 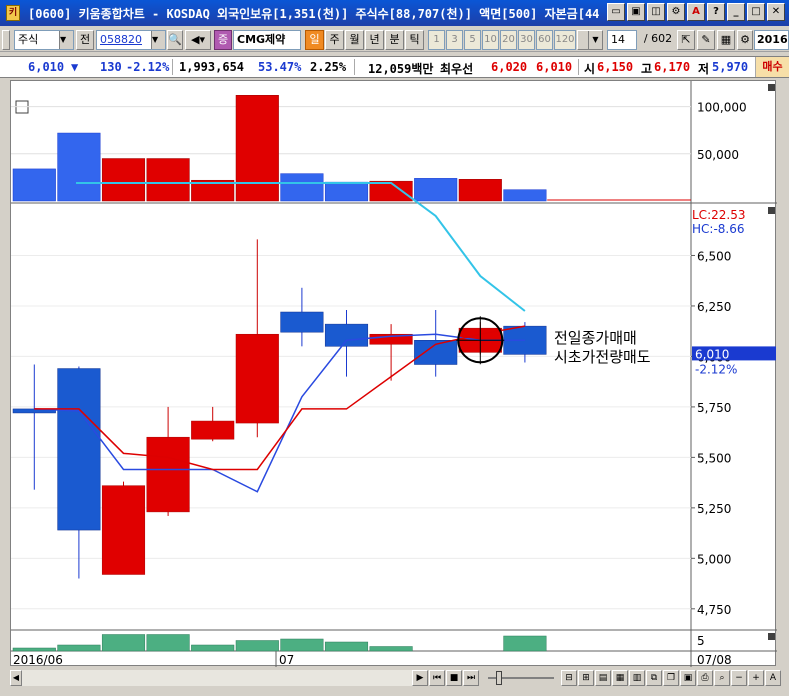 I want to click on help-icon: ?, so click(x=716, y=12).